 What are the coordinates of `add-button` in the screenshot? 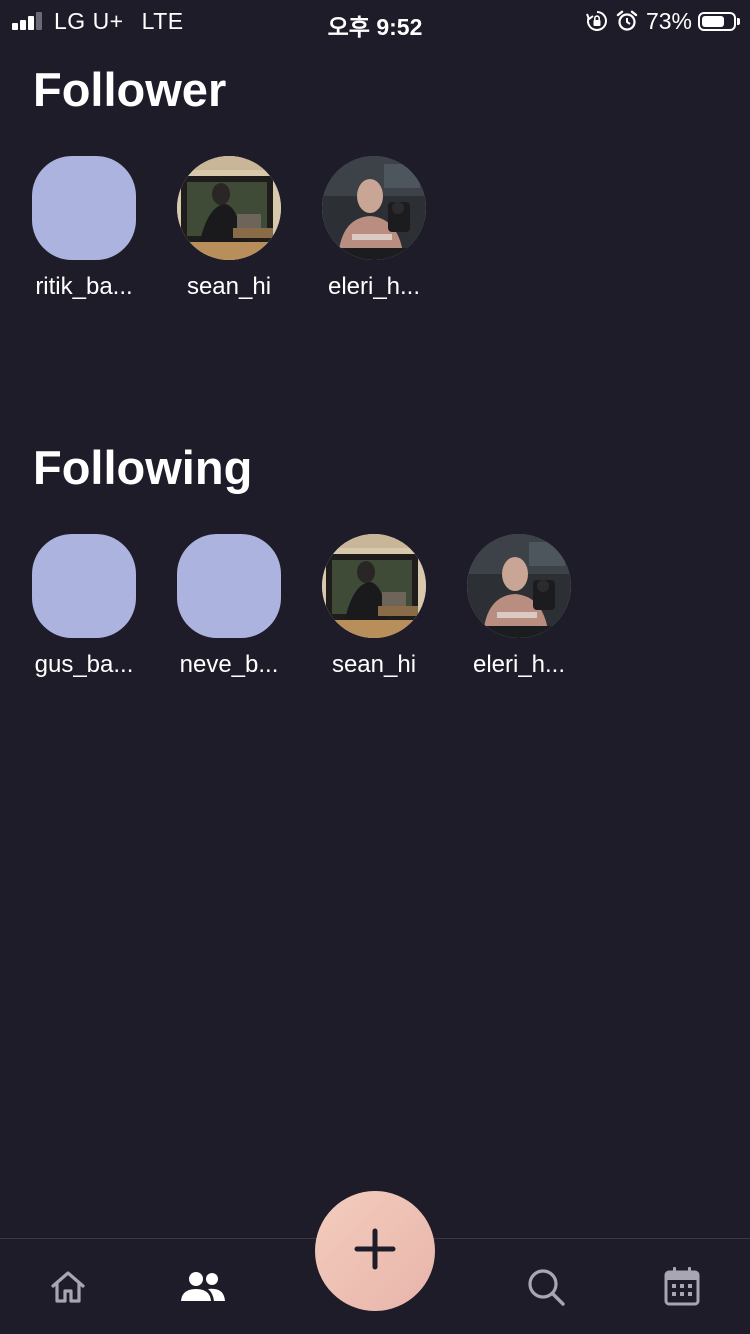 It's located at (375, 1251).